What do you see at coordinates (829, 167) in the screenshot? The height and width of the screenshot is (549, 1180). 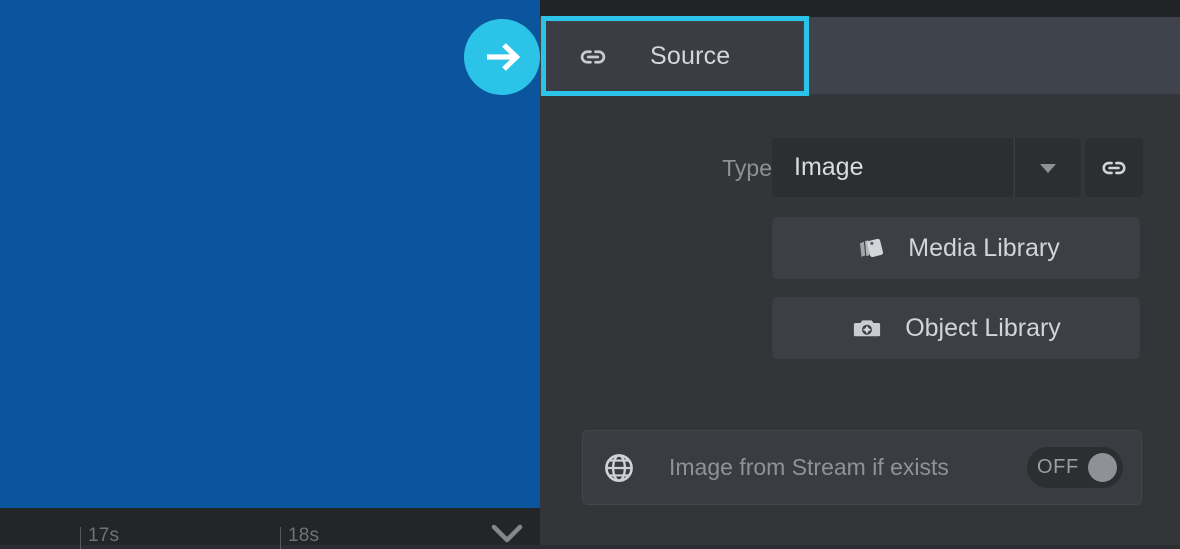 I see `type-select-value: Image` at bounding box center [829, 167].